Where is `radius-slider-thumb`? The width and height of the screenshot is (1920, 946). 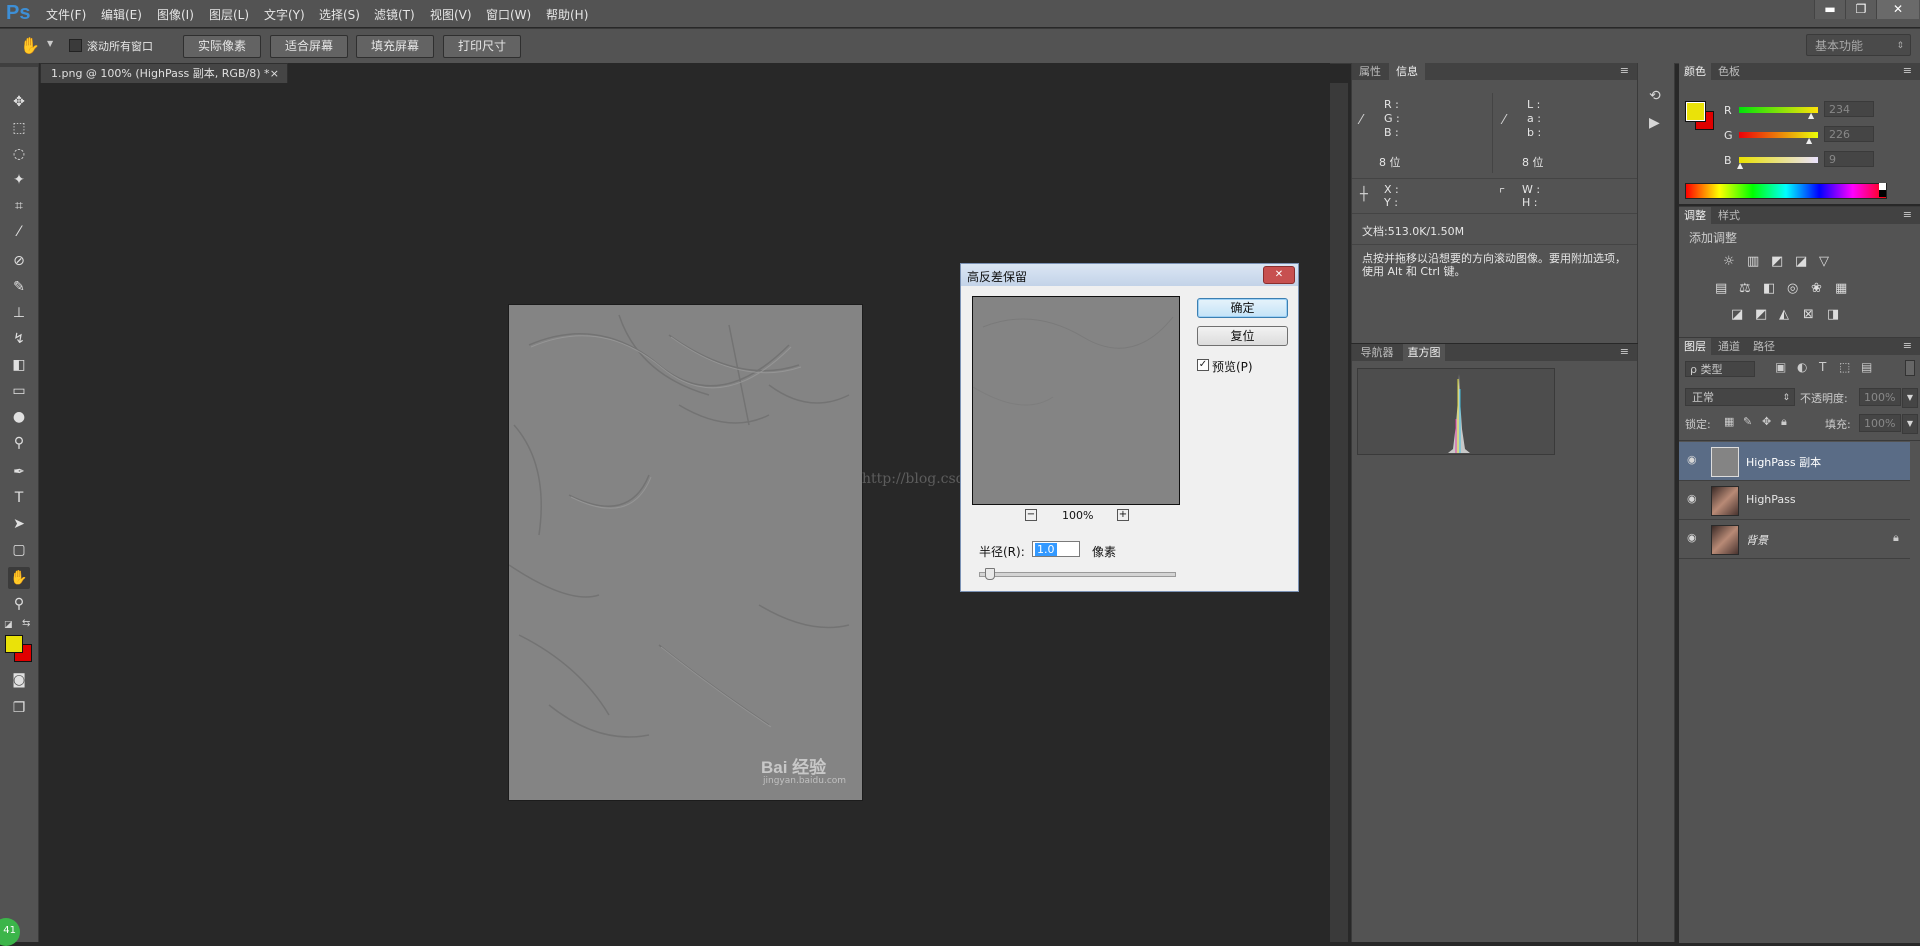
radius-slider-thumb is located at coordinates (989, 574).